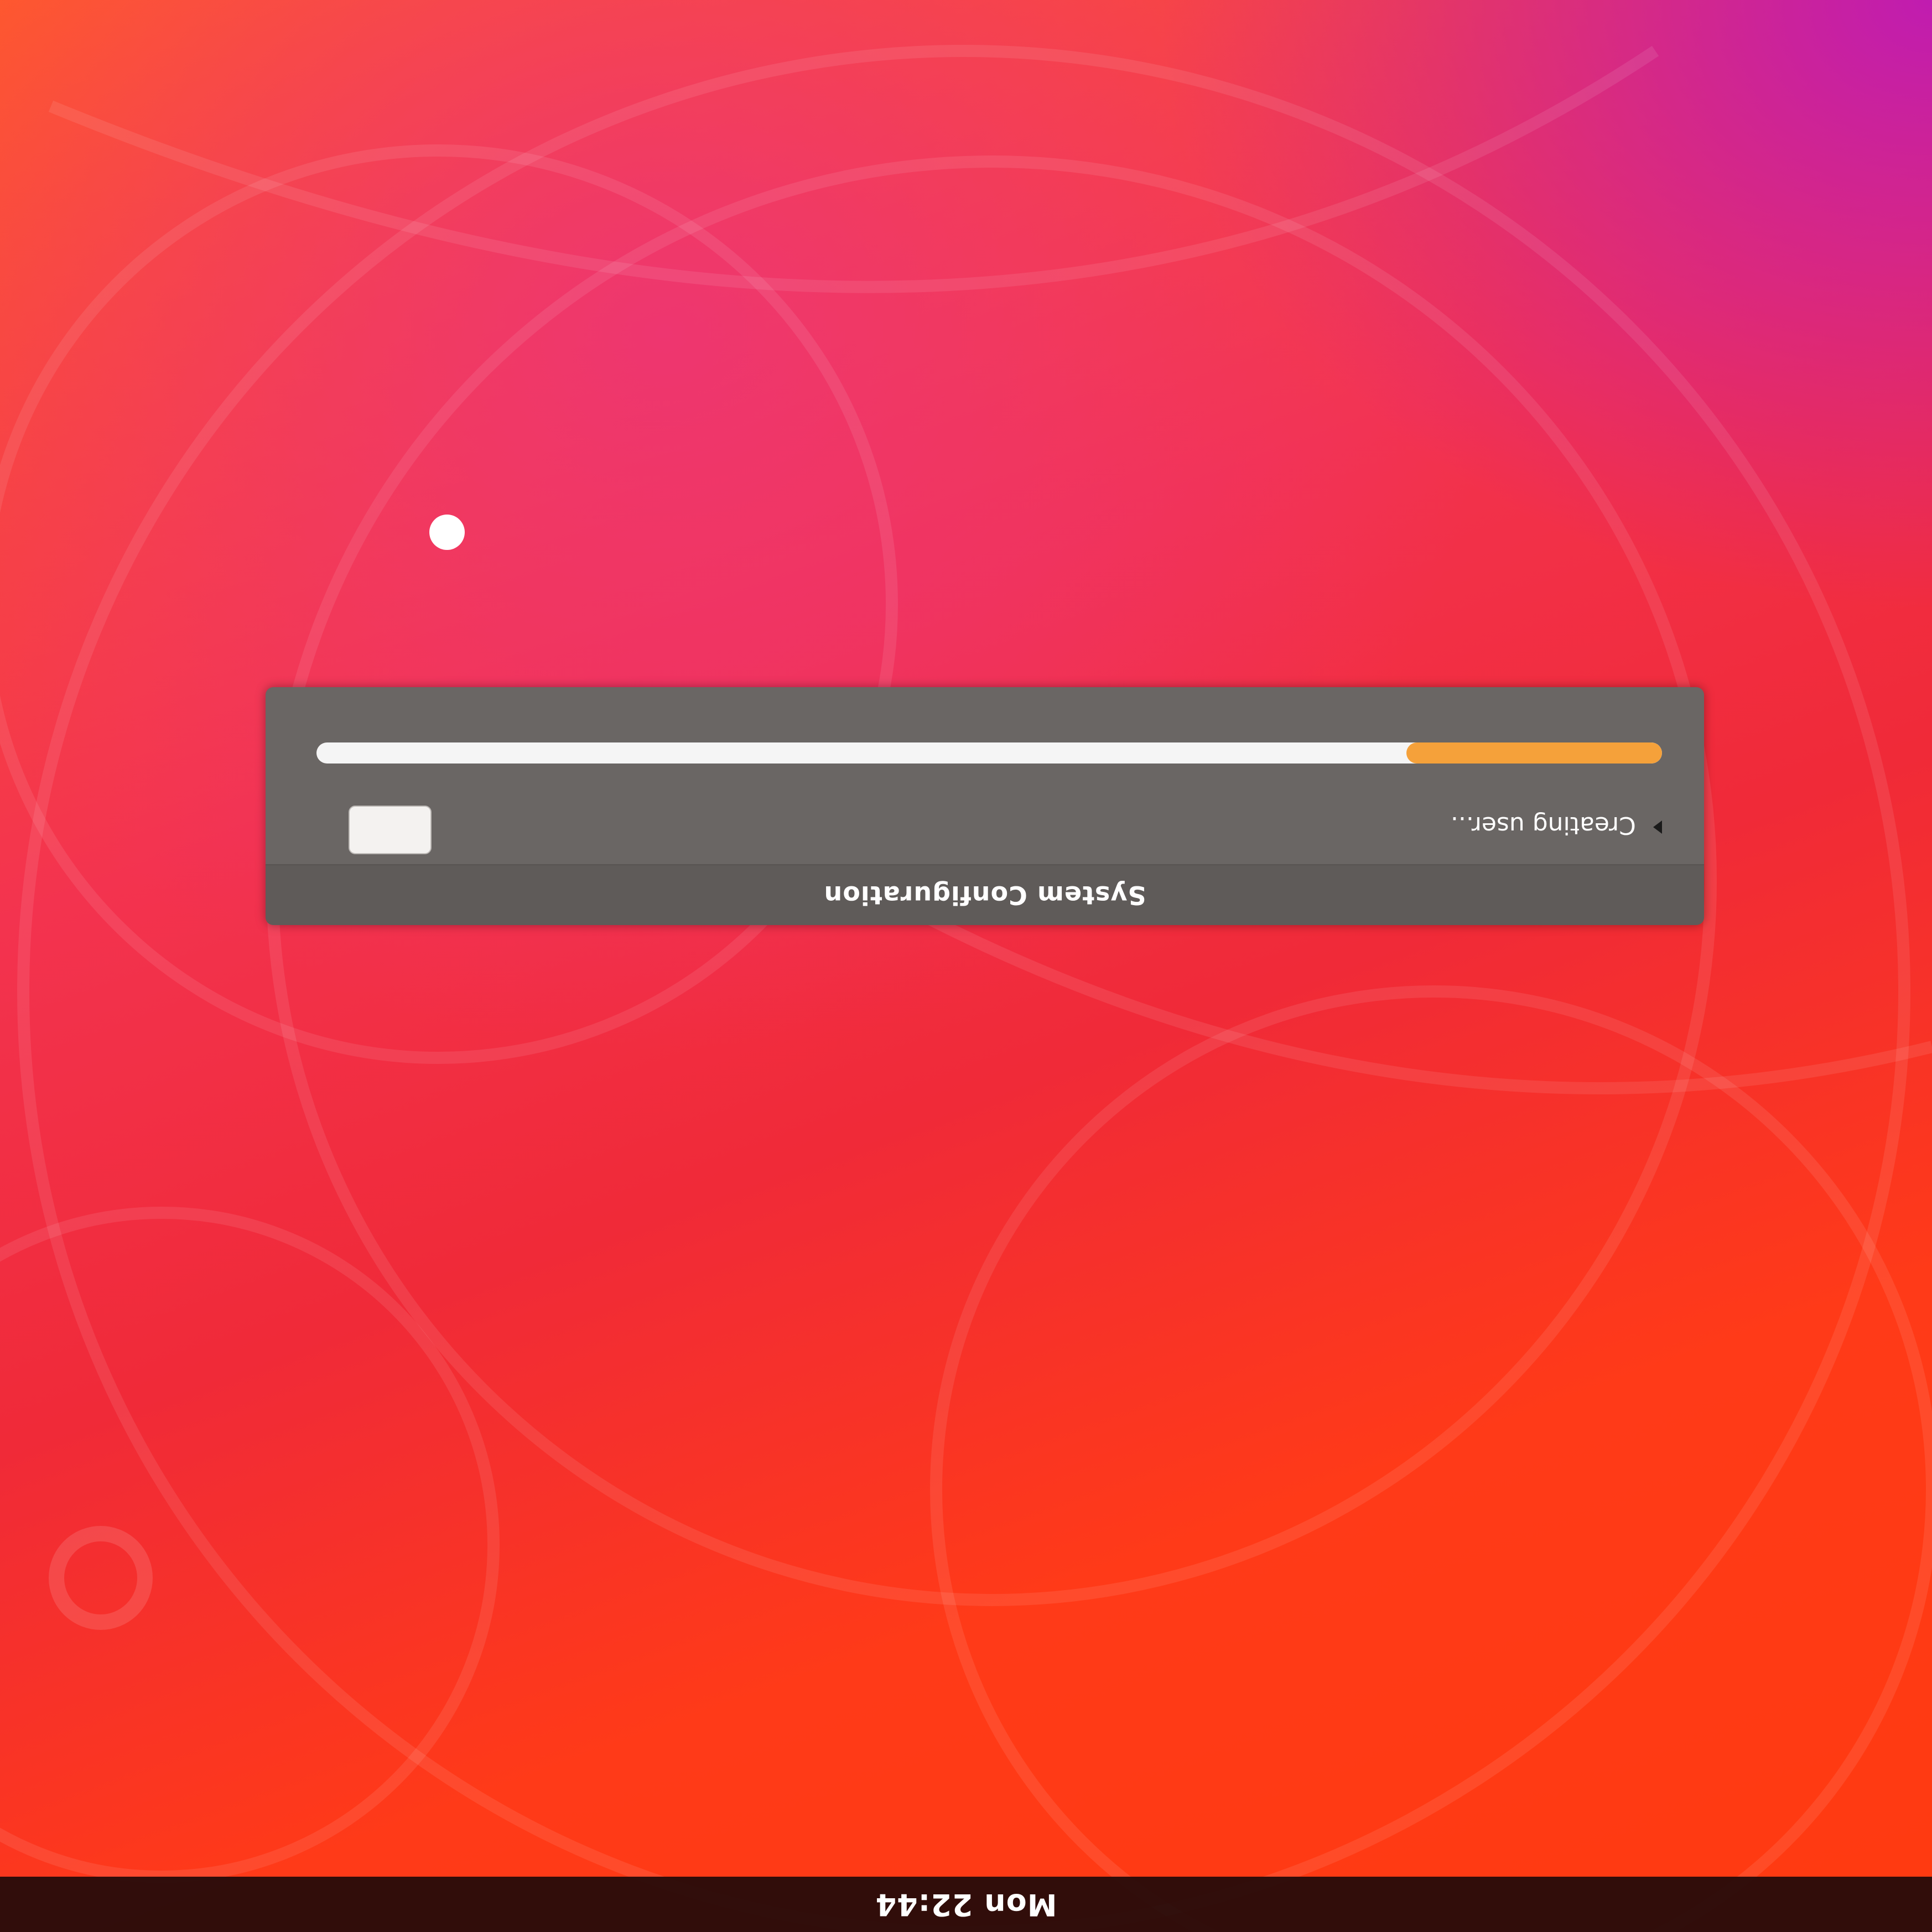  I want to click on mouse-cursor, so click(447, 532).